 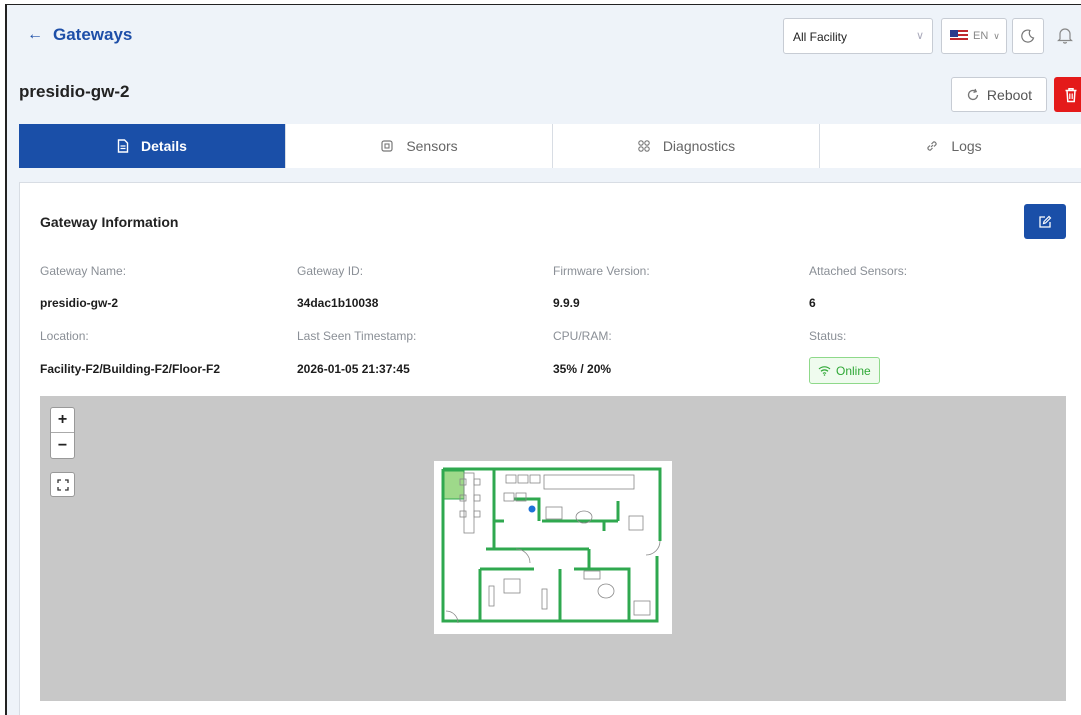 What do you see at coordinates (853, 370) in the screenshot?
I see `status-value: Online` at bounding box center [853, 370].